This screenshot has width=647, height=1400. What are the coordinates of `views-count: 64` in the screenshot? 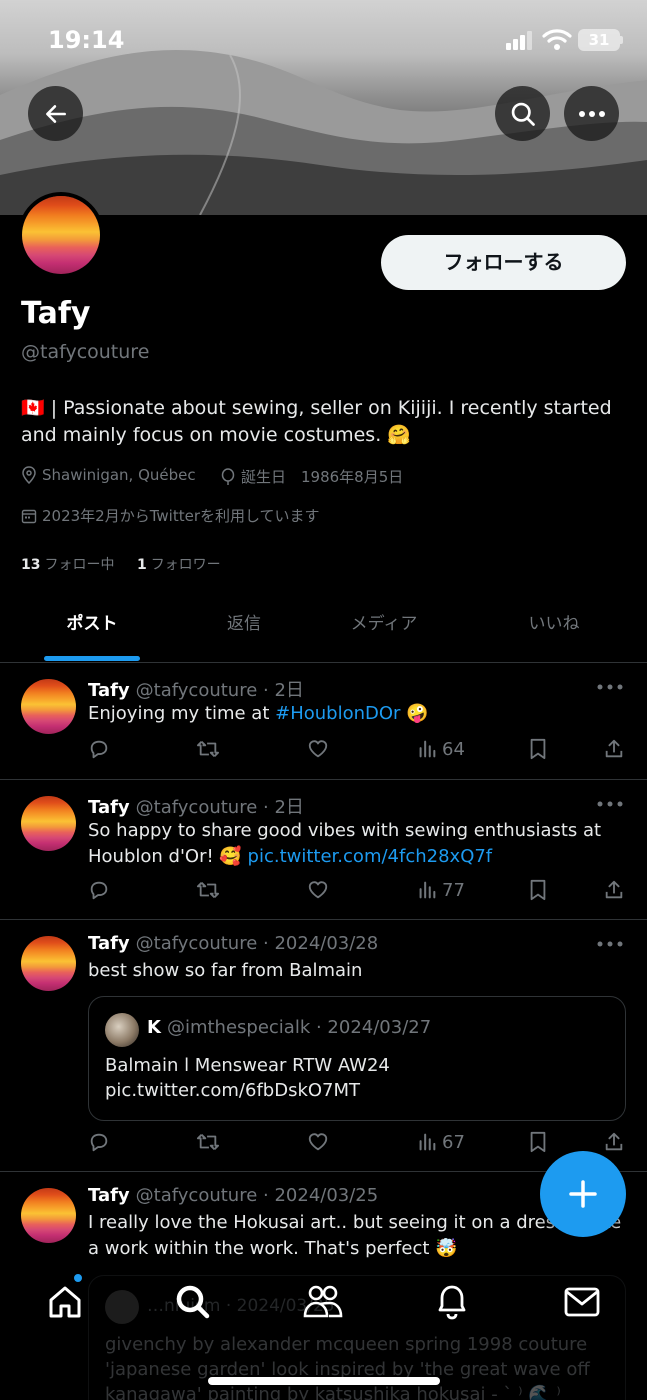 It's located at (453, 749).